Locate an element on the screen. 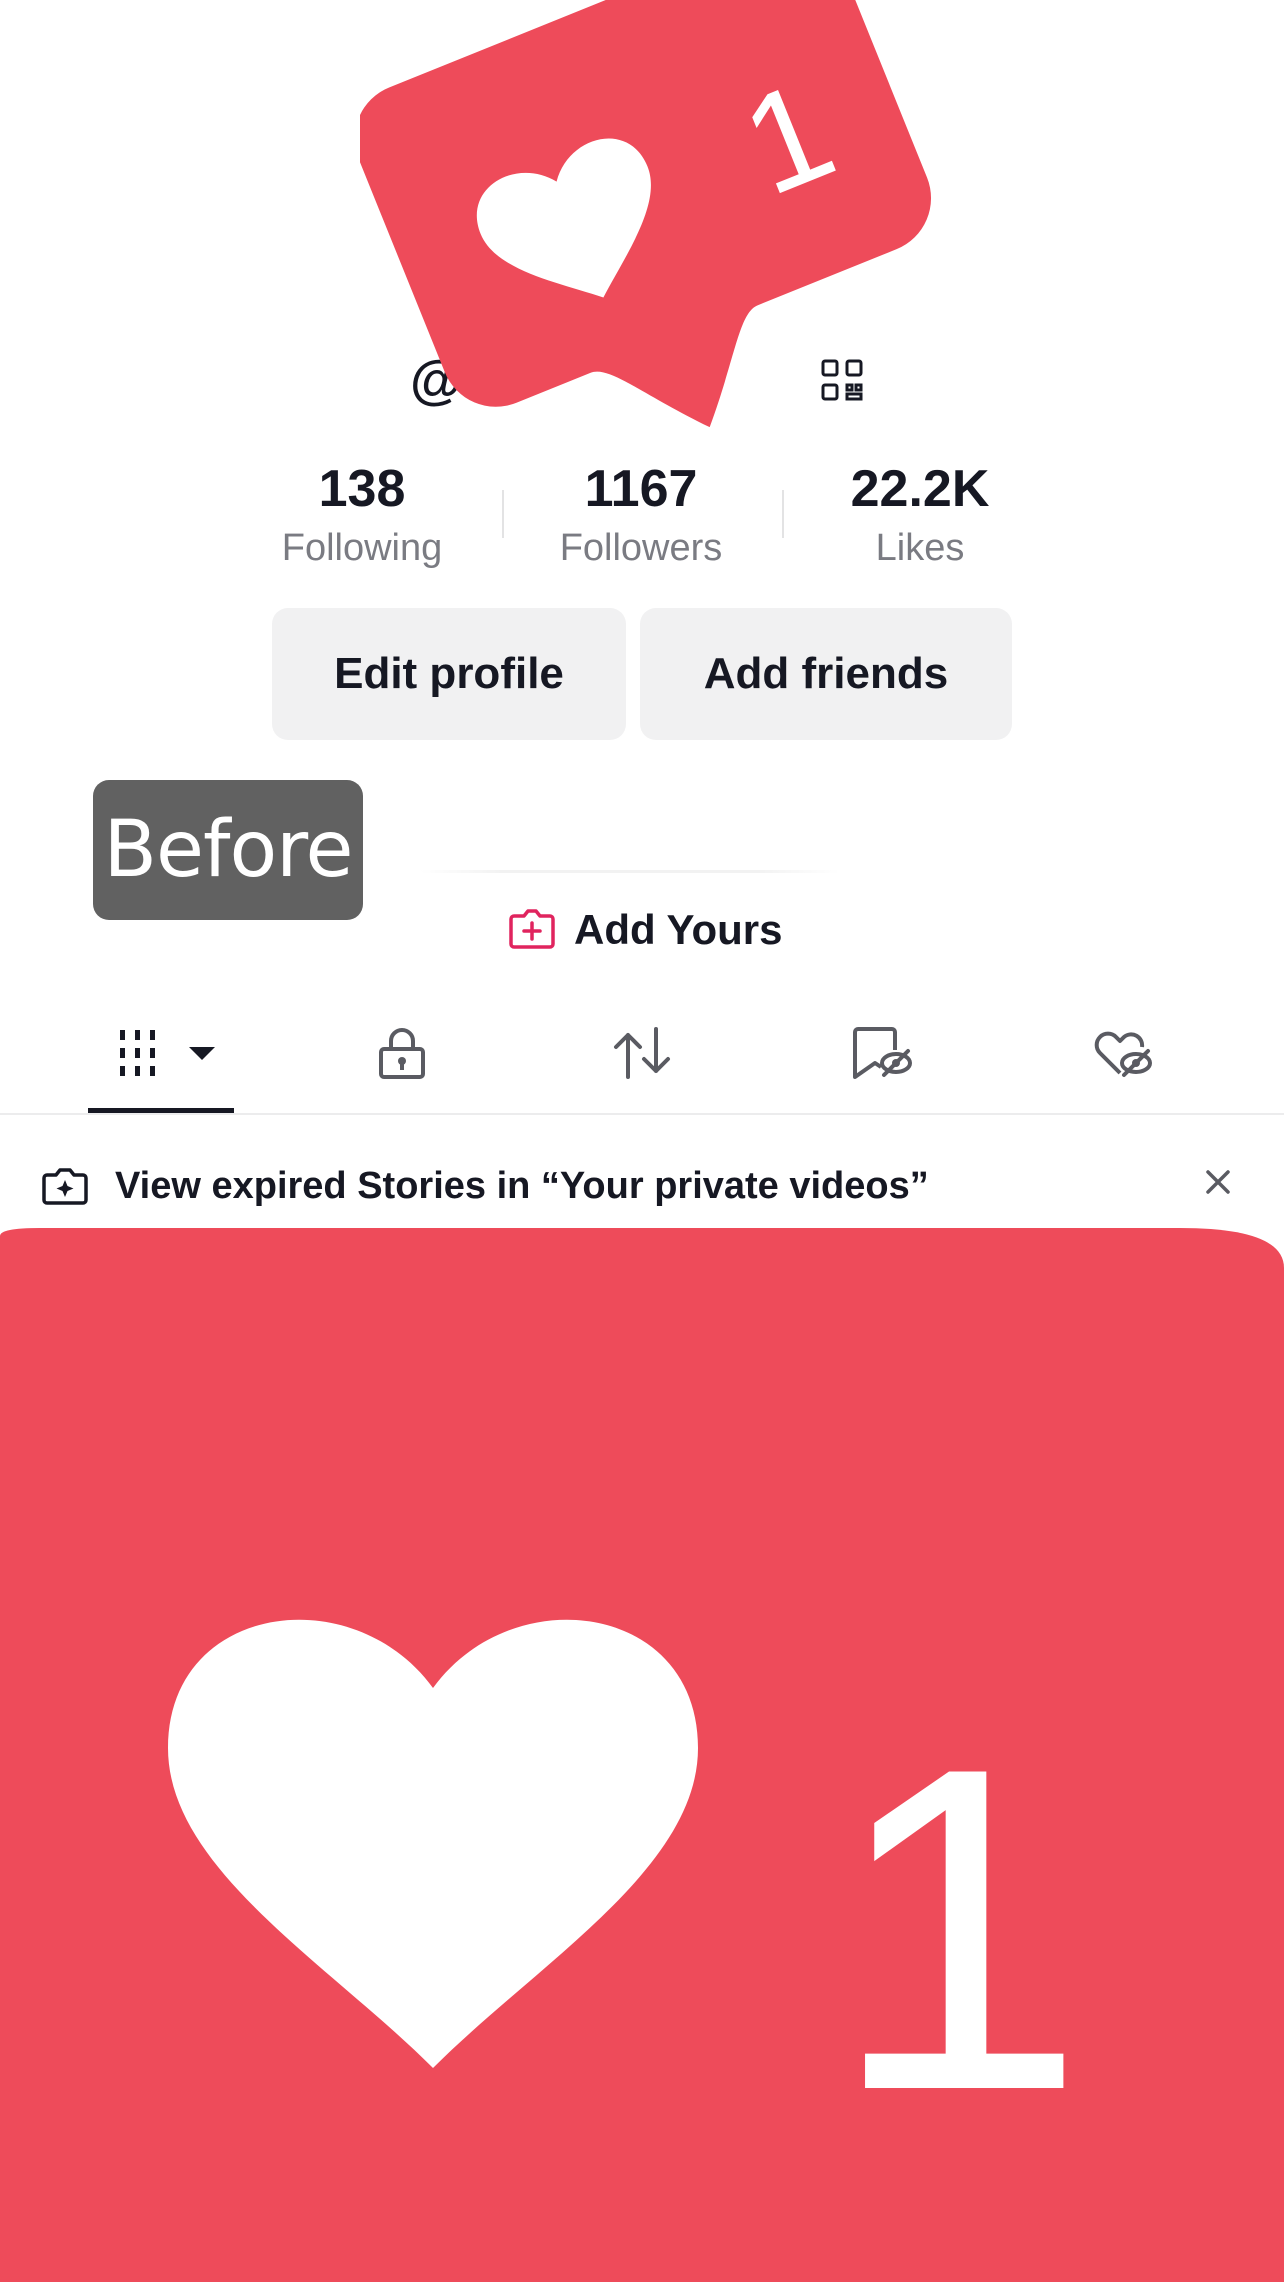  like-notification-bubble-small: 1 is located at coordinates (657, 235).